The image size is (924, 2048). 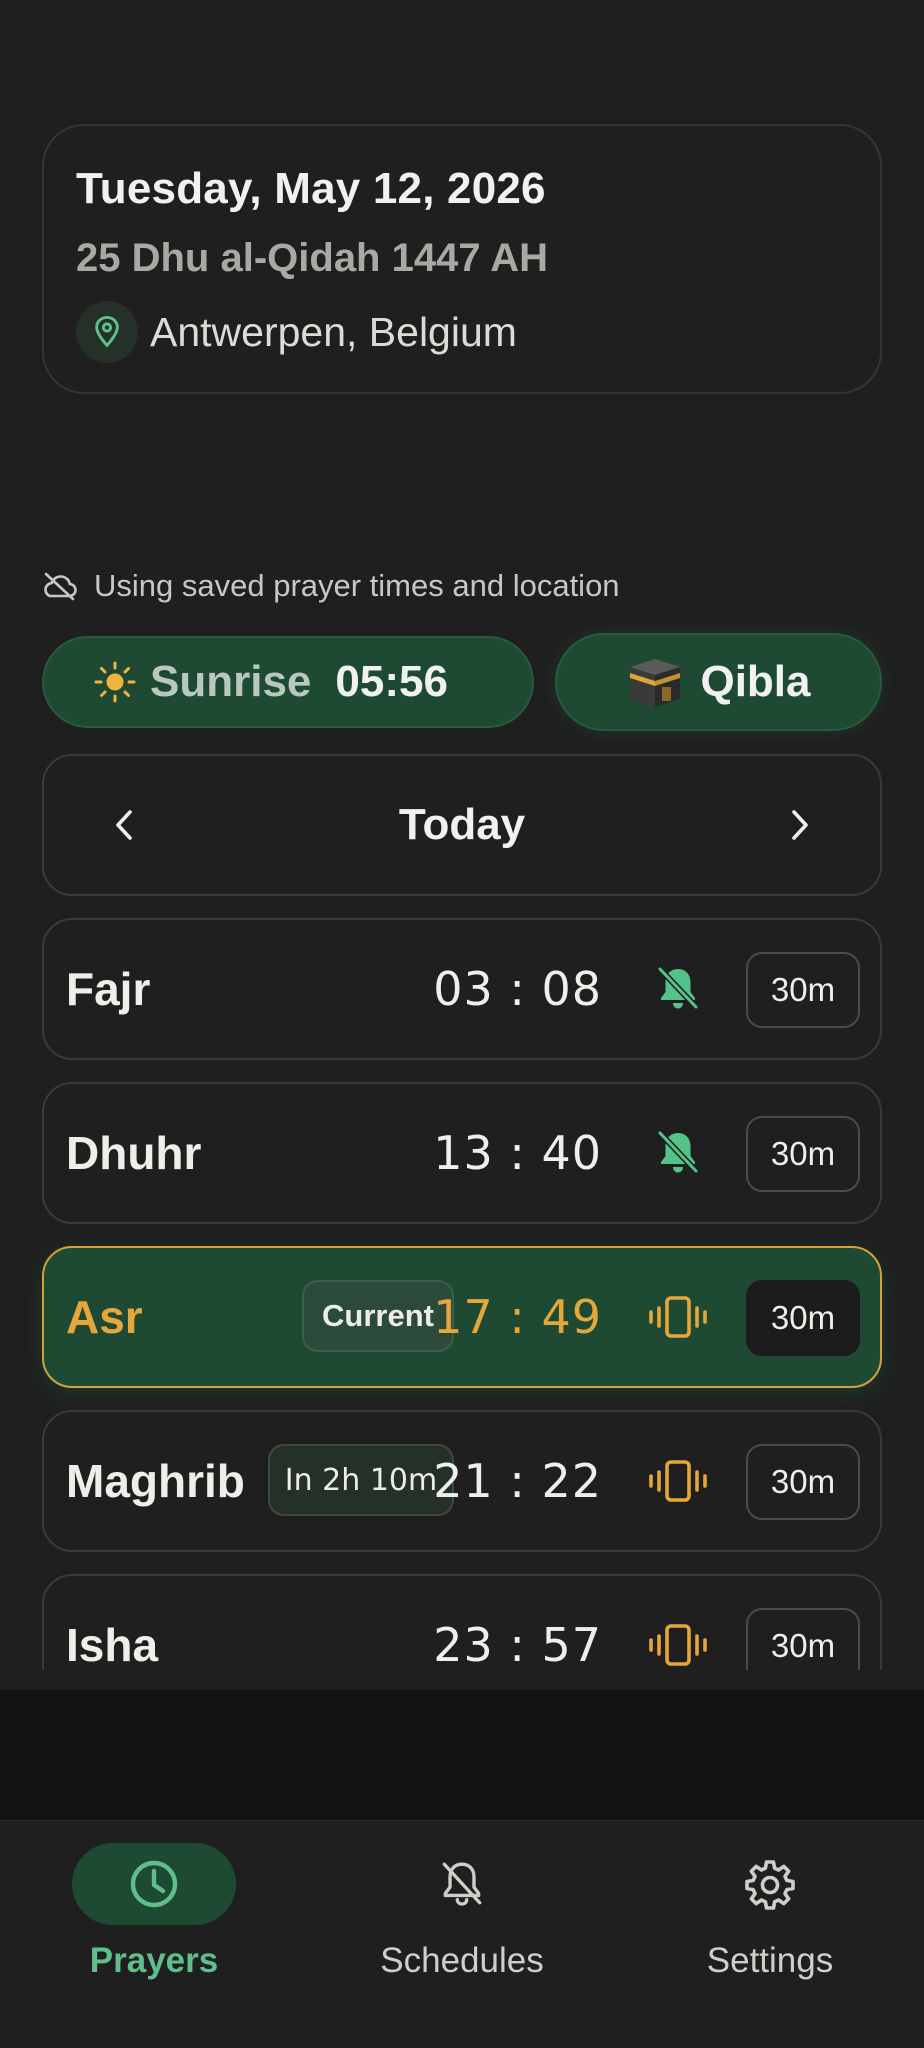 I want to click on offline-notice: Using saved prayer times and location, so click(x=331, y=586).